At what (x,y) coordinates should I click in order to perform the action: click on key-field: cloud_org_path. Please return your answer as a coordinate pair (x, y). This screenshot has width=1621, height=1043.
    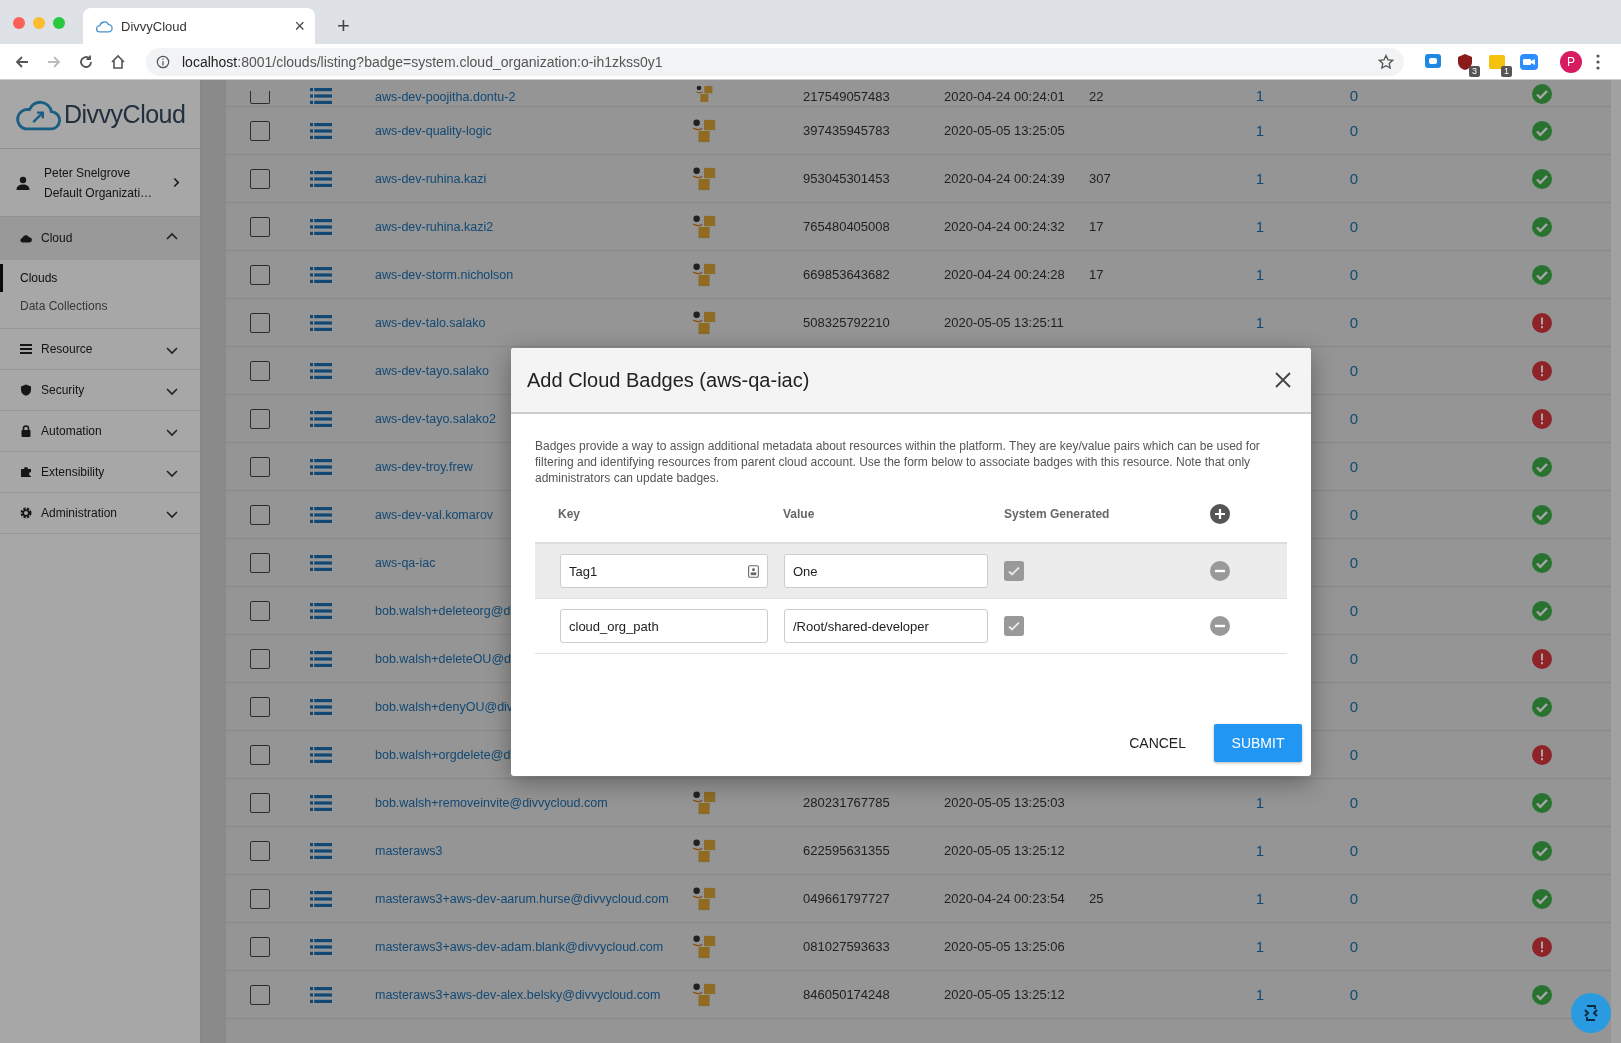
    Looking at the image, I should click on (664, 626).